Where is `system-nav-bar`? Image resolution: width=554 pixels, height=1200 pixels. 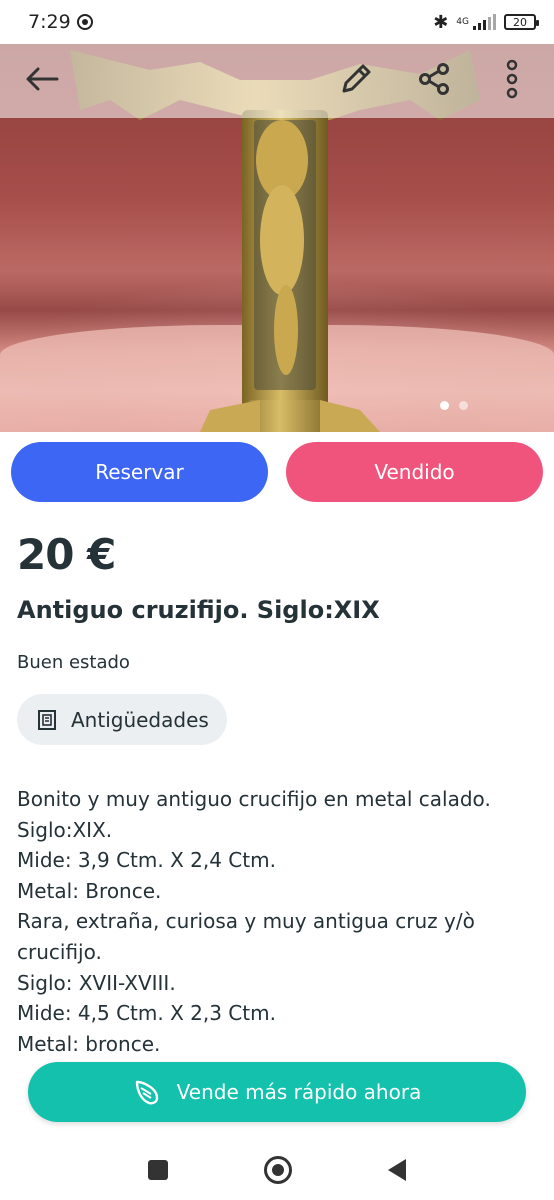 system-nav-bar is located at coordinates (277, 1170).